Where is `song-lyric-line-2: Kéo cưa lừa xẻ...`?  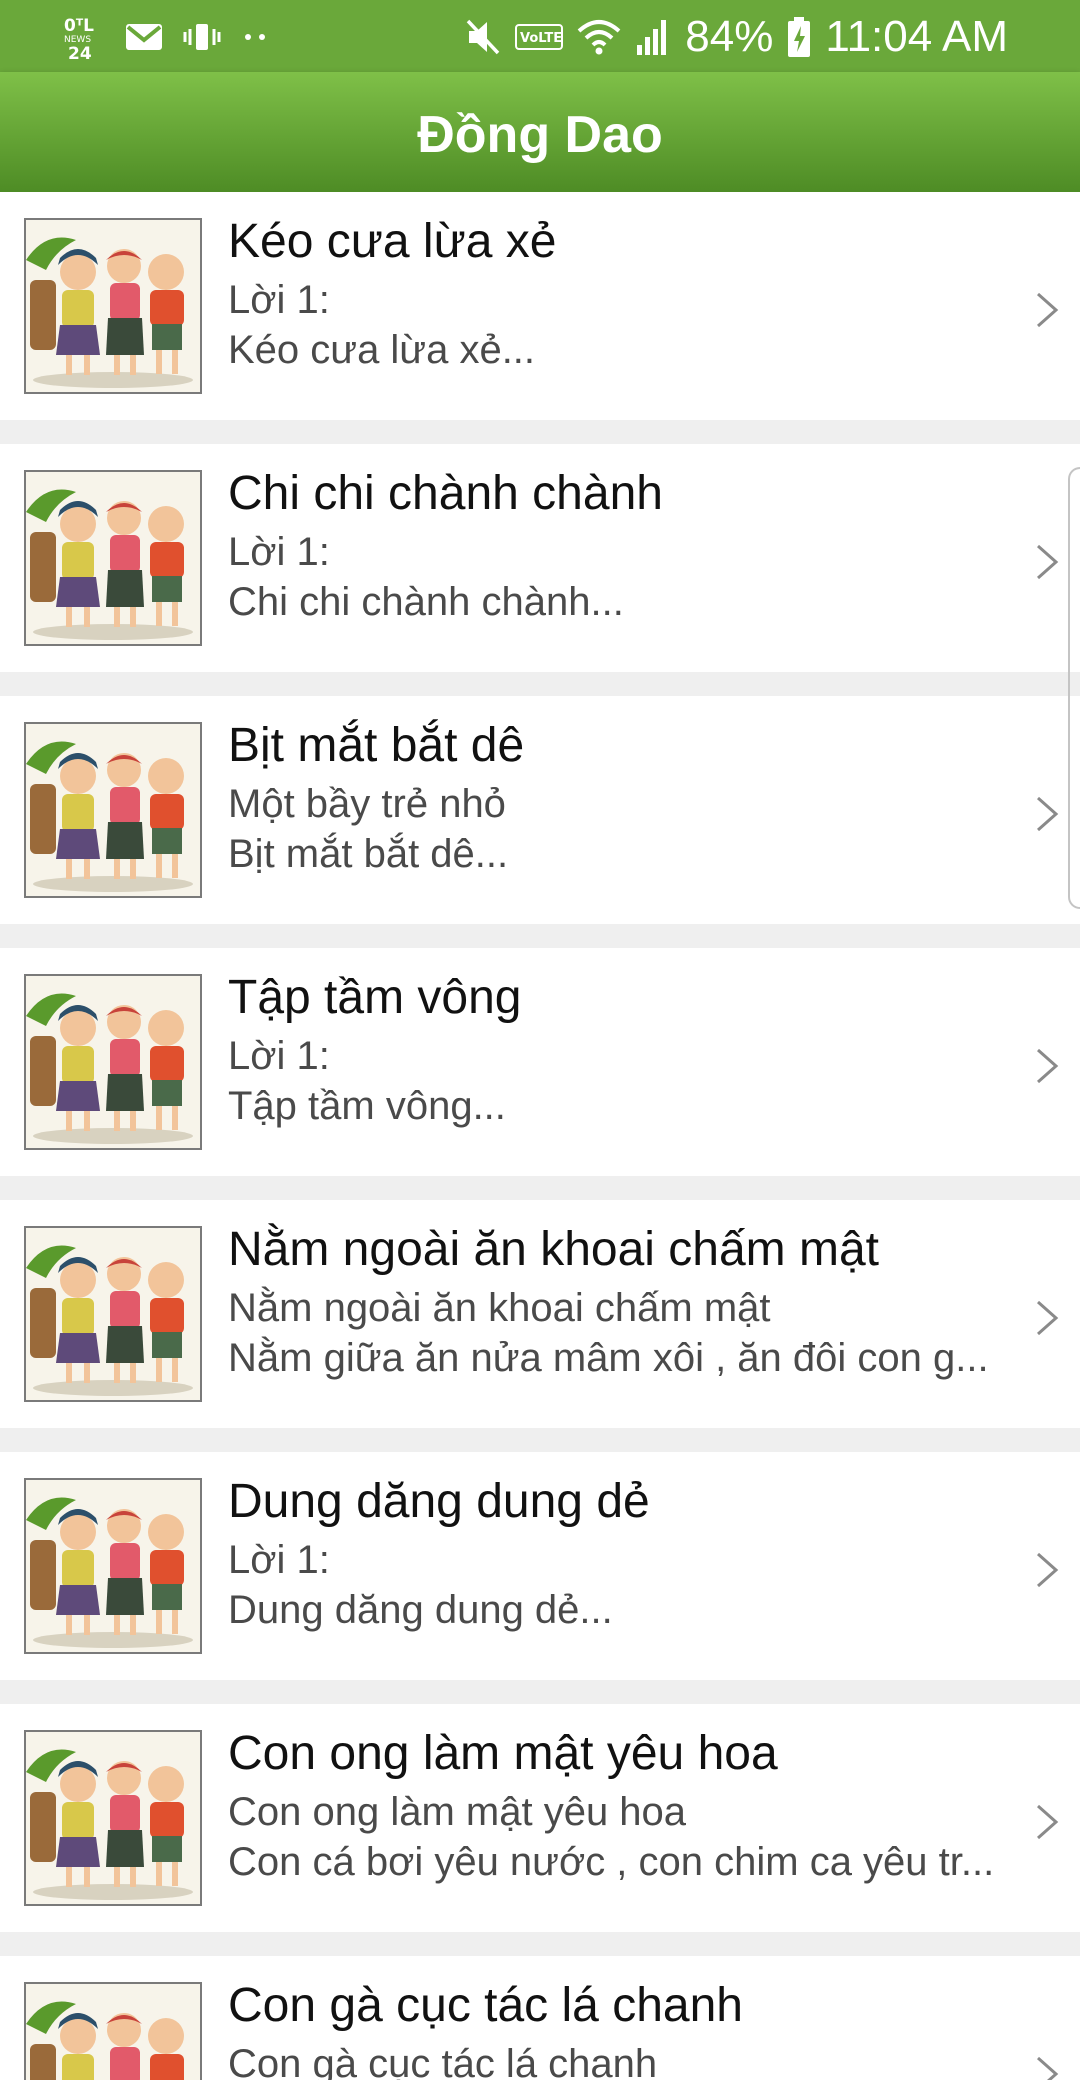 song-lyric-line-2: Kéo cưa lừa xẻ... is located at coordinates (382, 350).